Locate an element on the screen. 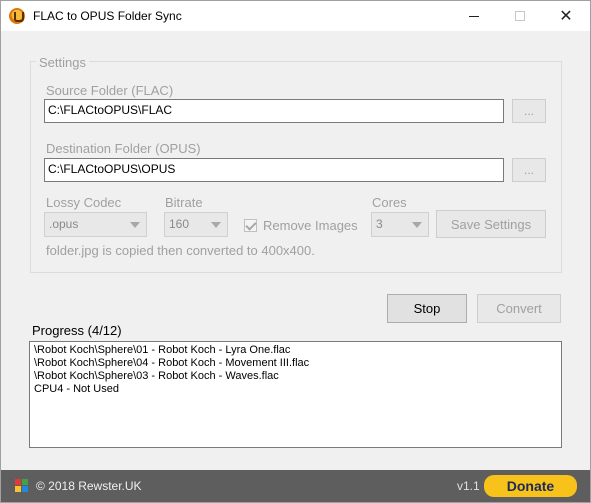 The image size is (591, 503). remove-images-label: Remove Images is located at coordinates (310, 225).